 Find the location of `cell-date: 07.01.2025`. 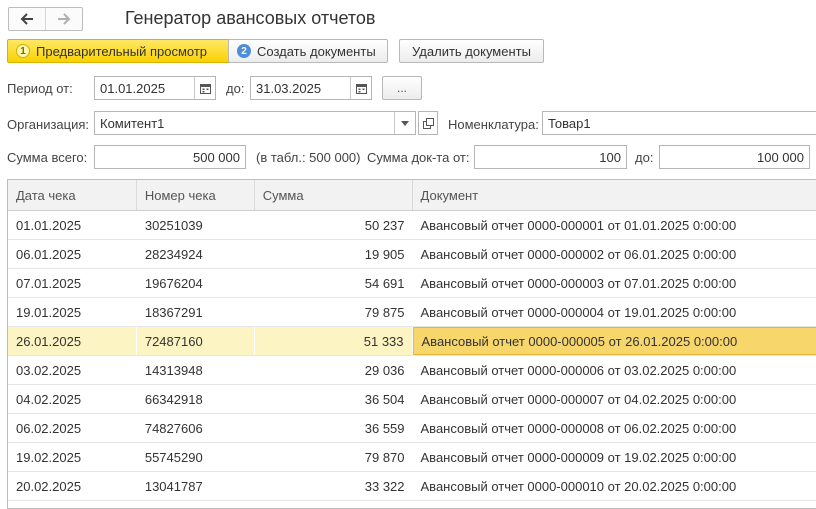

cell-date: 07.01.2025 is located at coordinates (72, 283).